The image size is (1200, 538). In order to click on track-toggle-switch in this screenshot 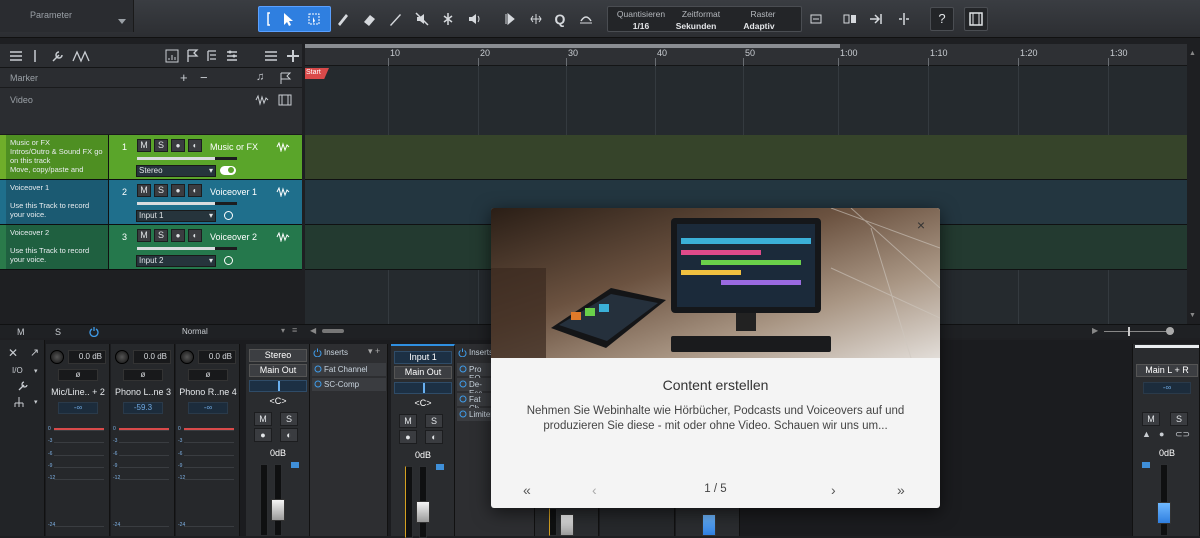, I will do `click(228, 170)`.